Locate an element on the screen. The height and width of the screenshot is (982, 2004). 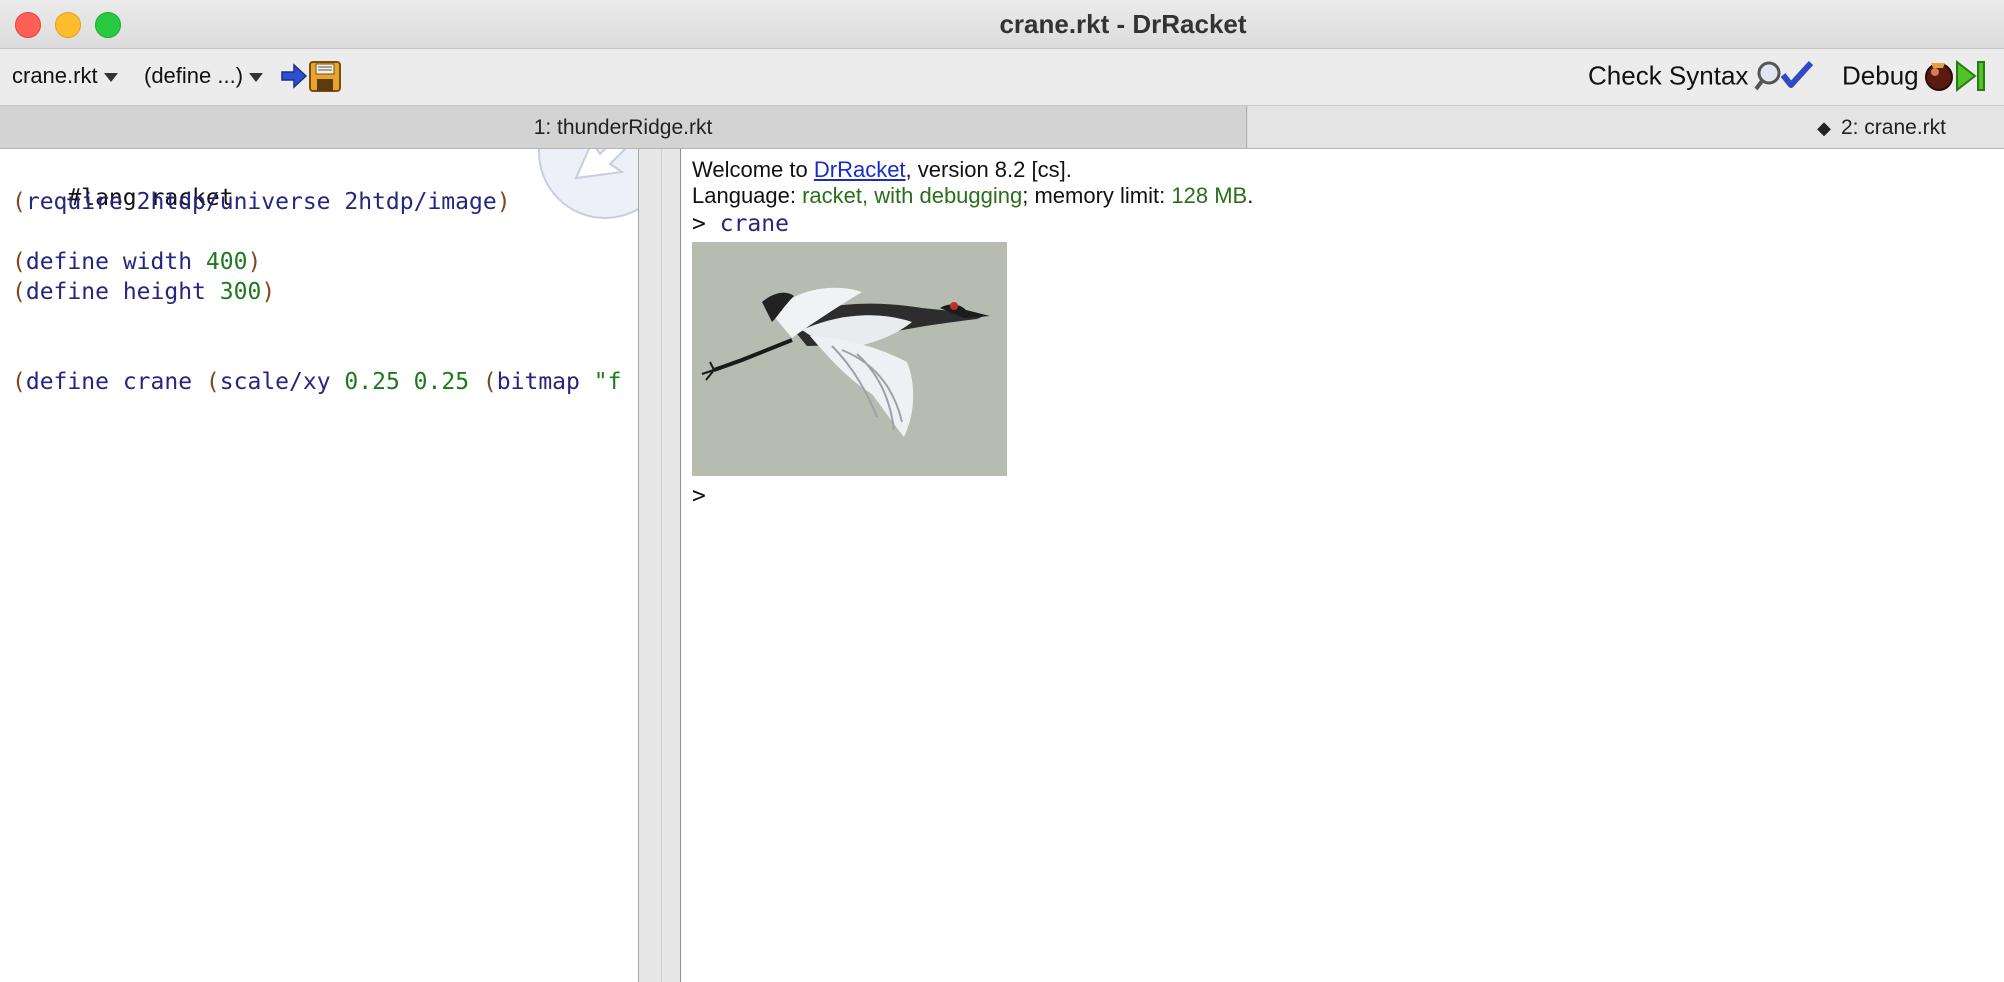
drracket-link: DrRacket is located at coordinates (860, 169).